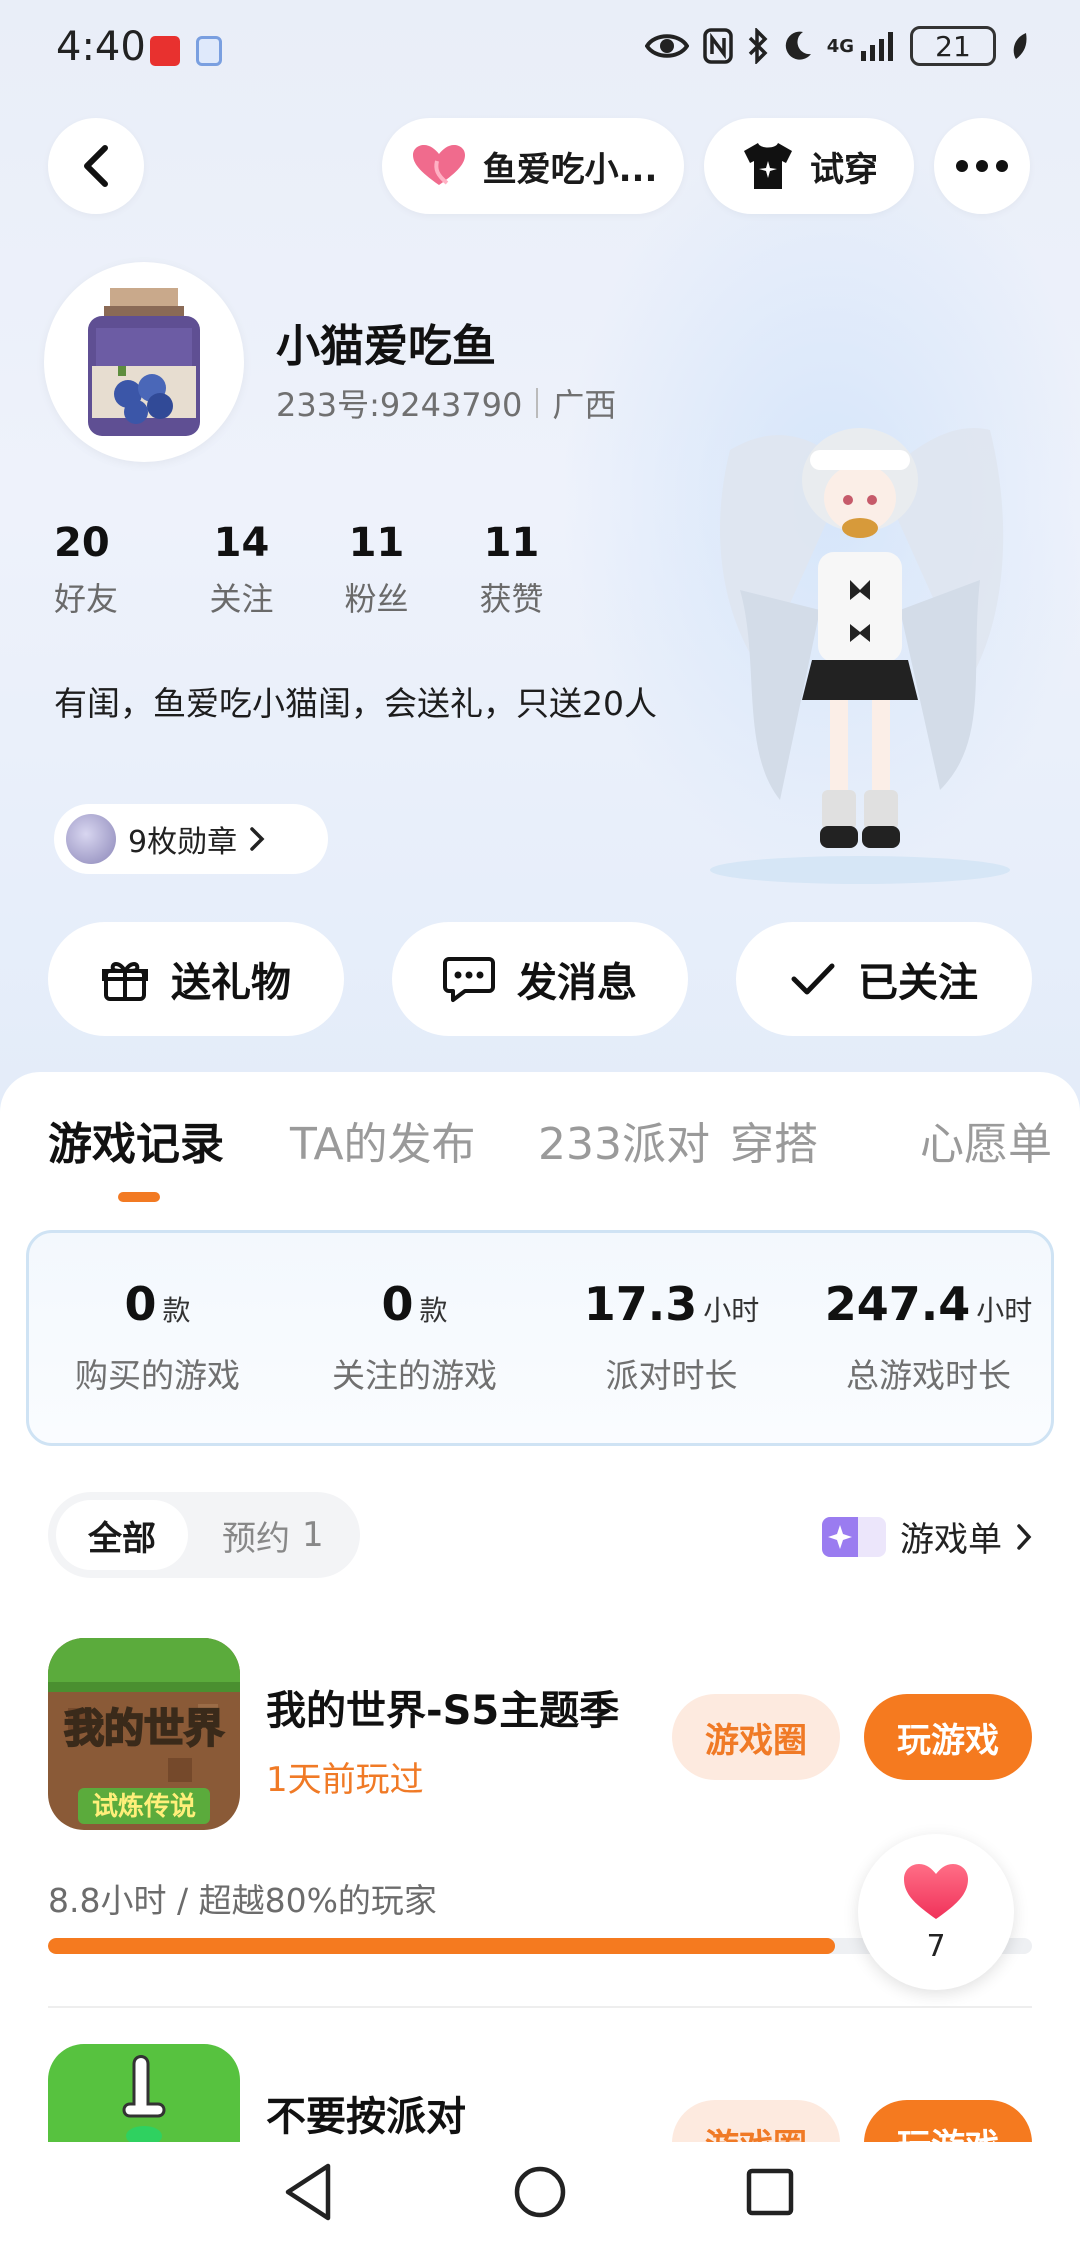 The image size is (1080, 2244). I want to click on chat-bubble-icon, so click(469, 979).